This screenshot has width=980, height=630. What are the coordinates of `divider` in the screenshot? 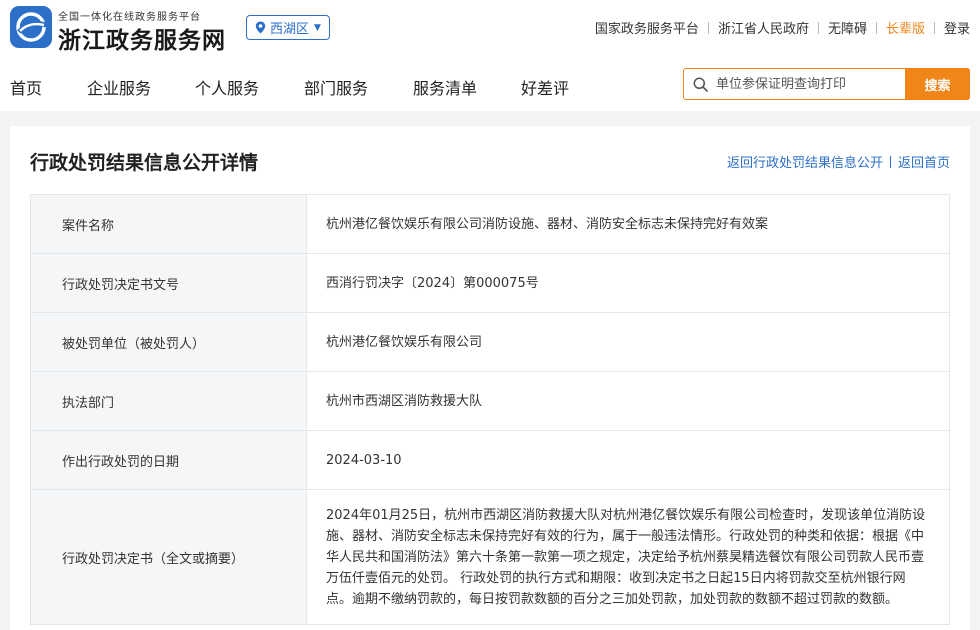 It's located at (890, 161).